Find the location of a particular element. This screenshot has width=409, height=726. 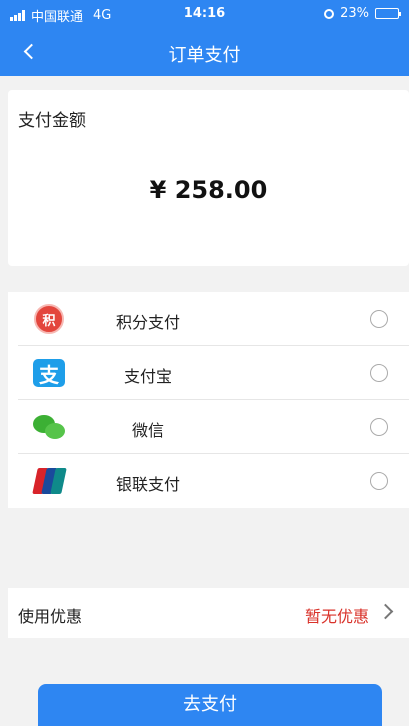

alarm-icon is located at coordinates (329, 13).